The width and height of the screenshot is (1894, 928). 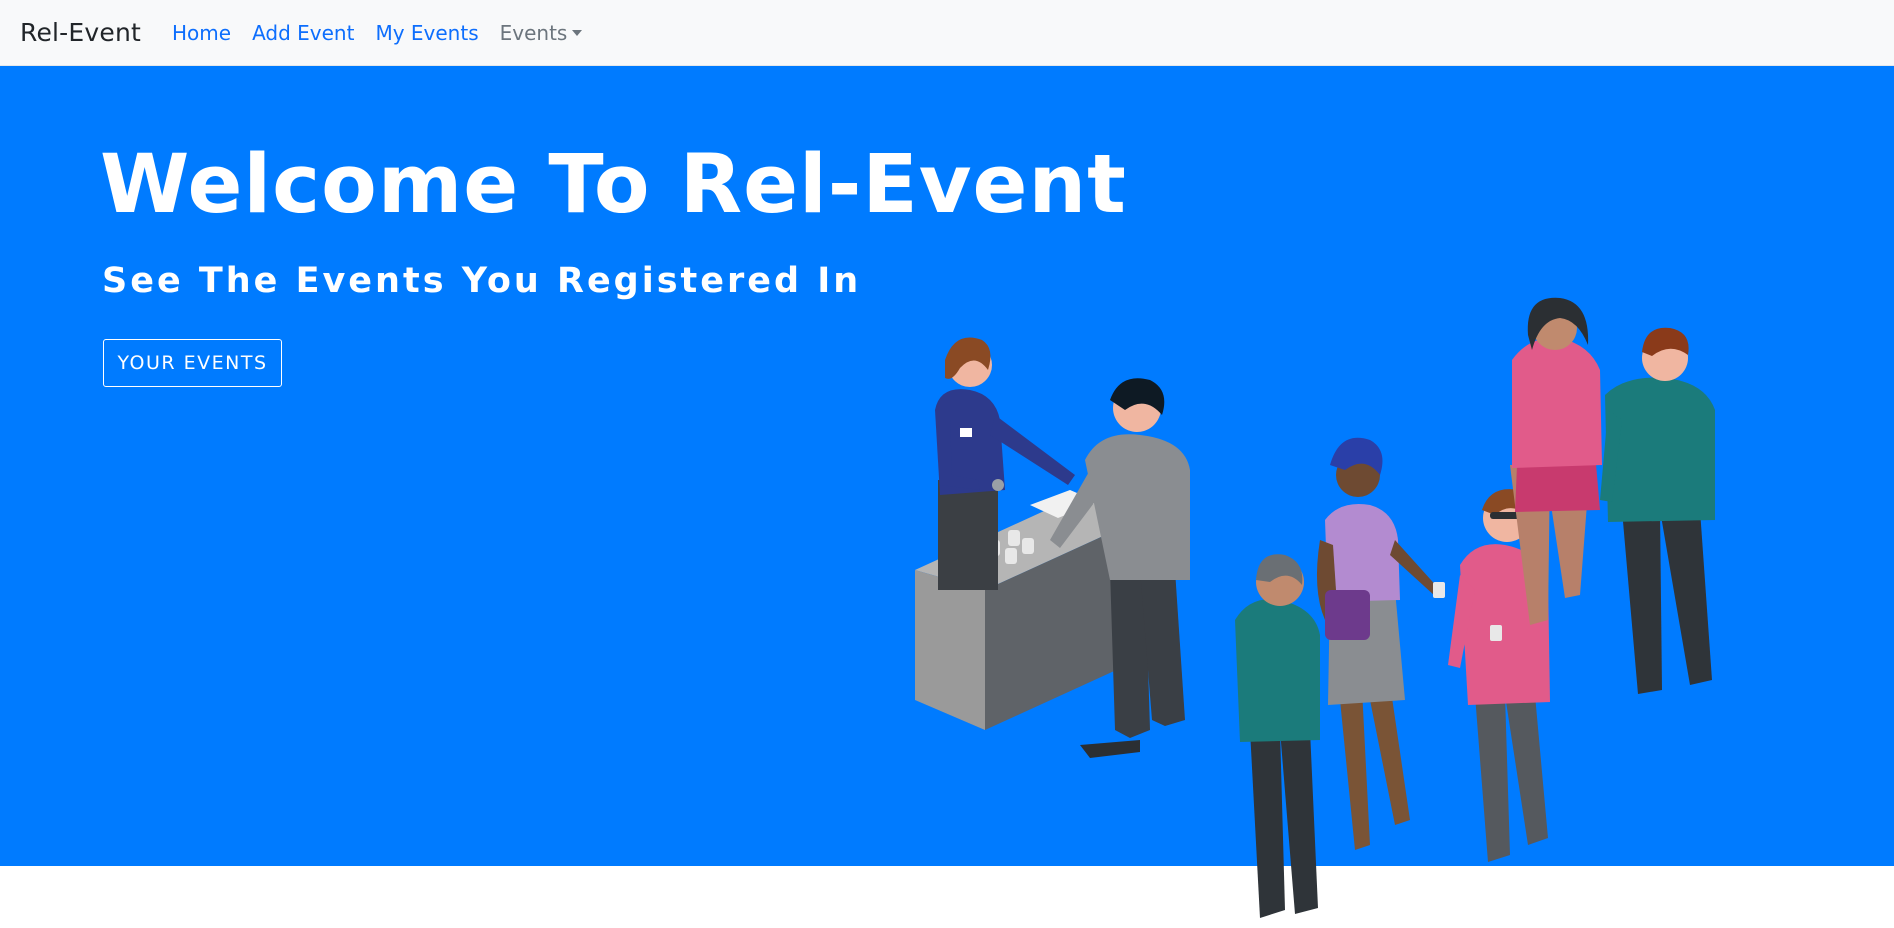 I want to click on hero-subtitle: See The Events You Registered In, so click(x=482, y=281).